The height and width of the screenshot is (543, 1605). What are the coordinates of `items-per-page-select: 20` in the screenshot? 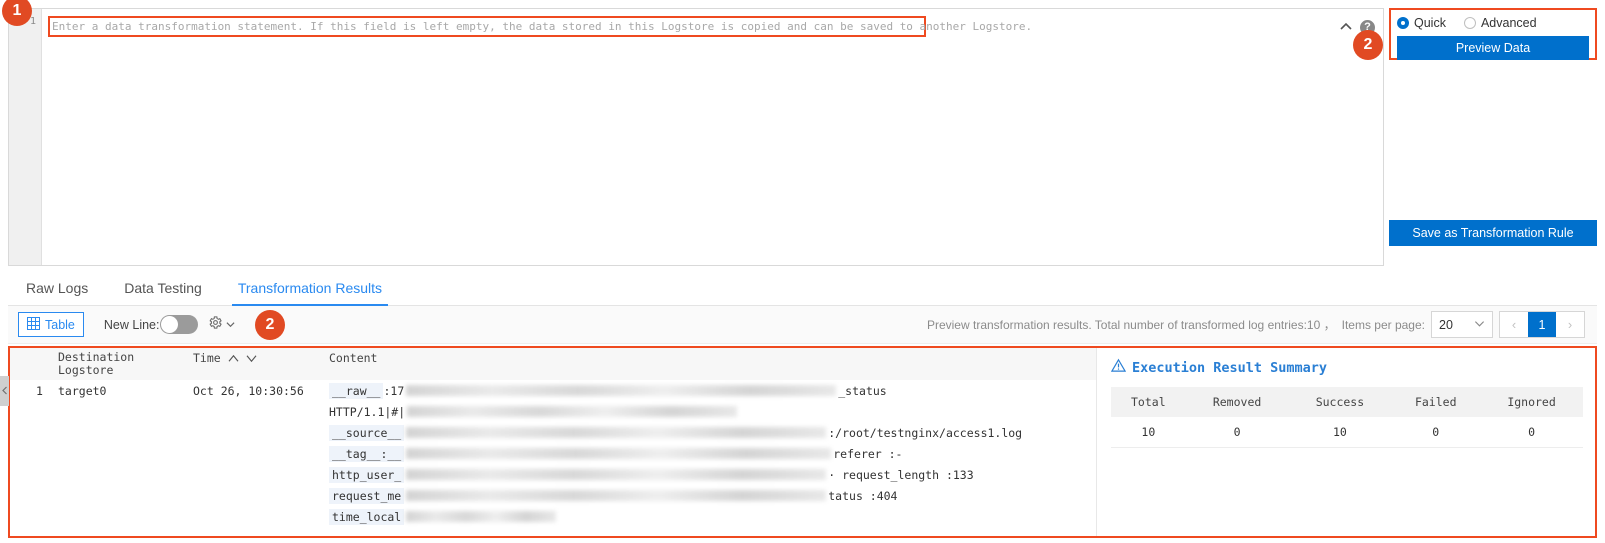 It's located at (1462, 324).